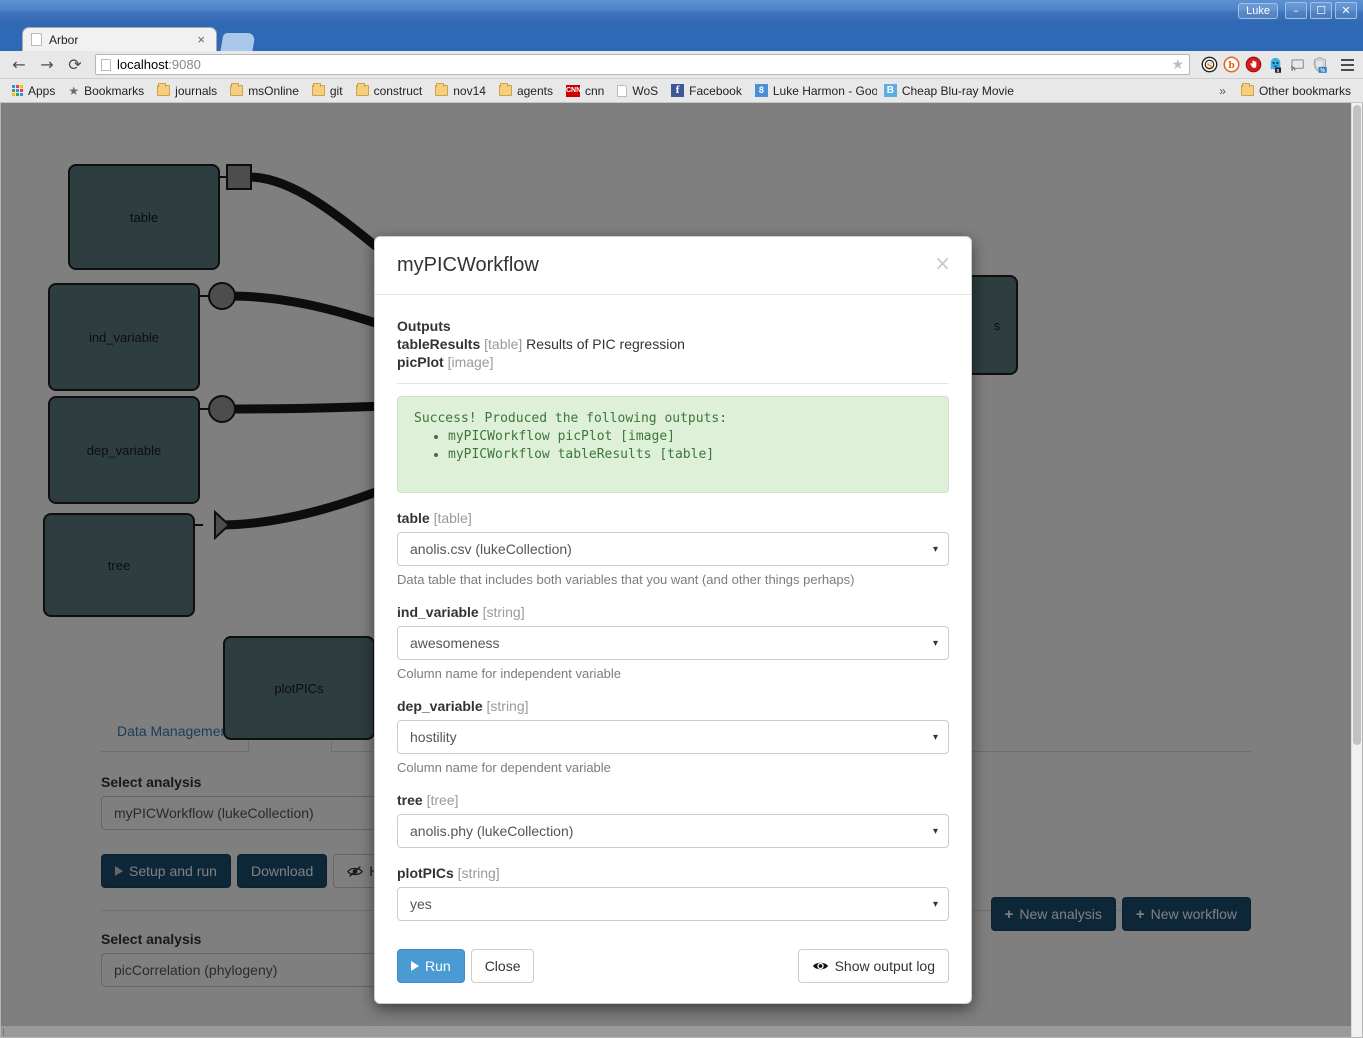 The height and width of the screenshot is (1038, 1363). I want to click on bookmark-label: WoS, so click(645, 90).